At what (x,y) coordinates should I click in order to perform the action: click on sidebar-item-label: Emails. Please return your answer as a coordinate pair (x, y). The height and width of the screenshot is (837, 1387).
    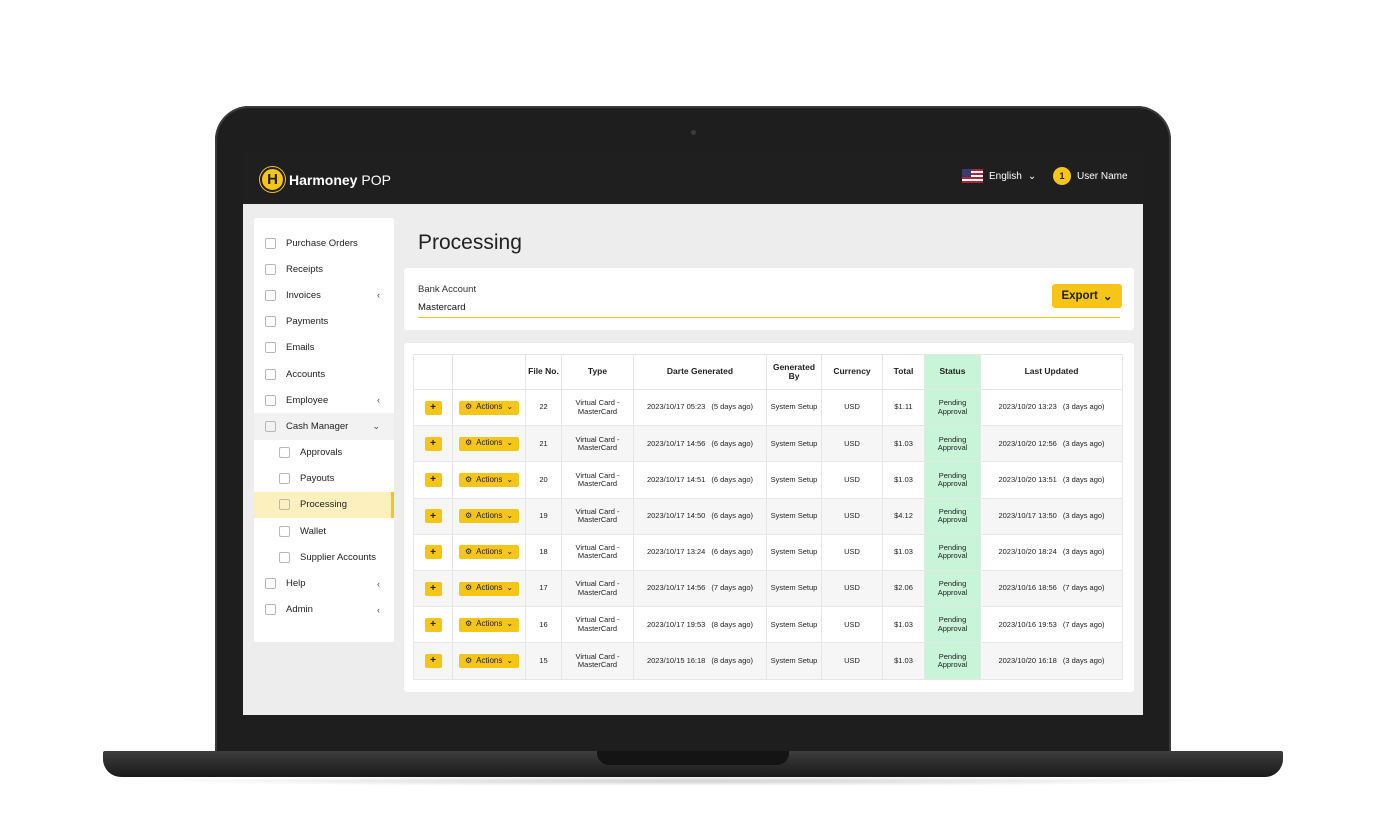
    Looking at the image, I should click on (300, 348).